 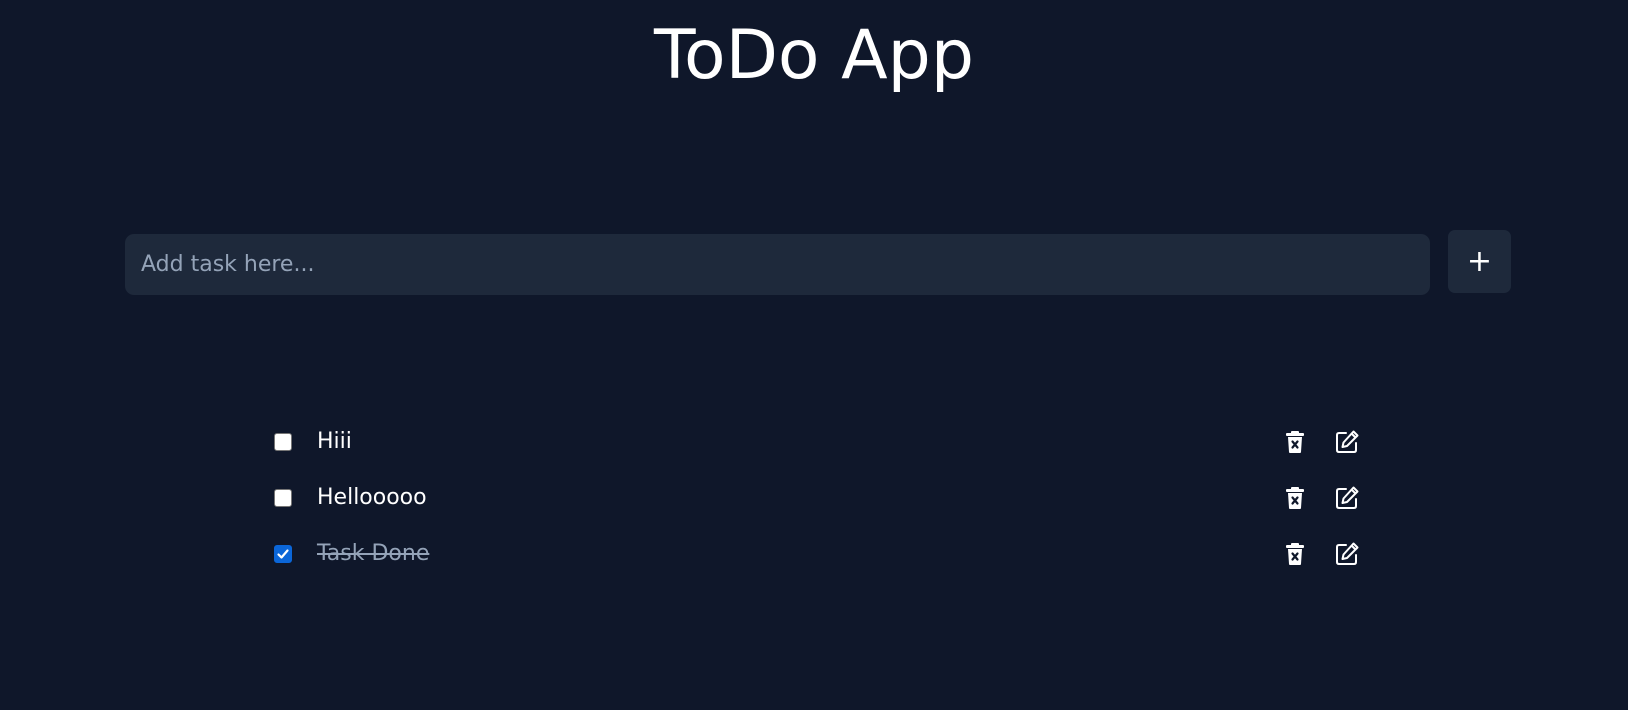 I want to click on task-item: Task Done, so click(x=820, y=565).